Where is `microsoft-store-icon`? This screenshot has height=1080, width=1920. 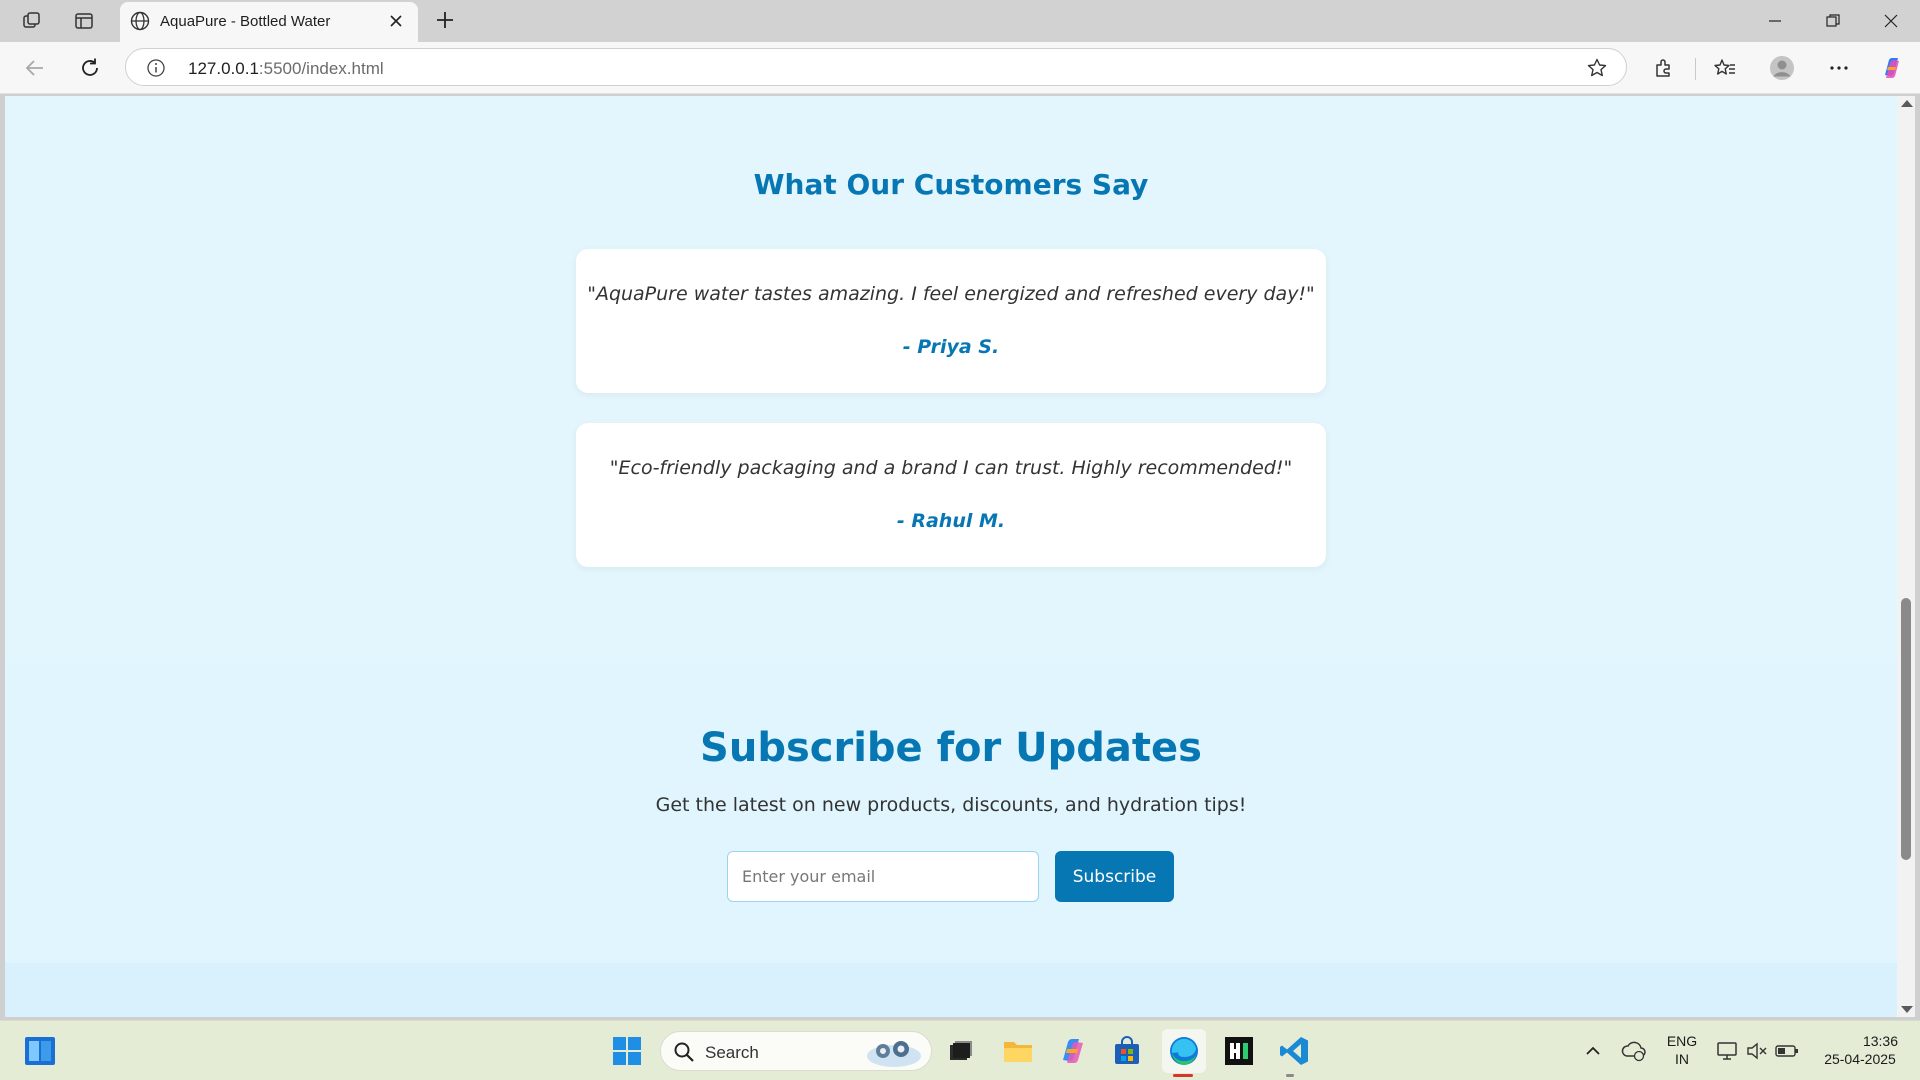
microsoft-store-icon is located at coordinates (1127, 1051).